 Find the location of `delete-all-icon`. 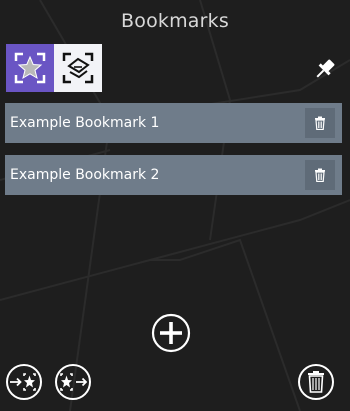

delete-all-icon is located at coordinates (316, 382).